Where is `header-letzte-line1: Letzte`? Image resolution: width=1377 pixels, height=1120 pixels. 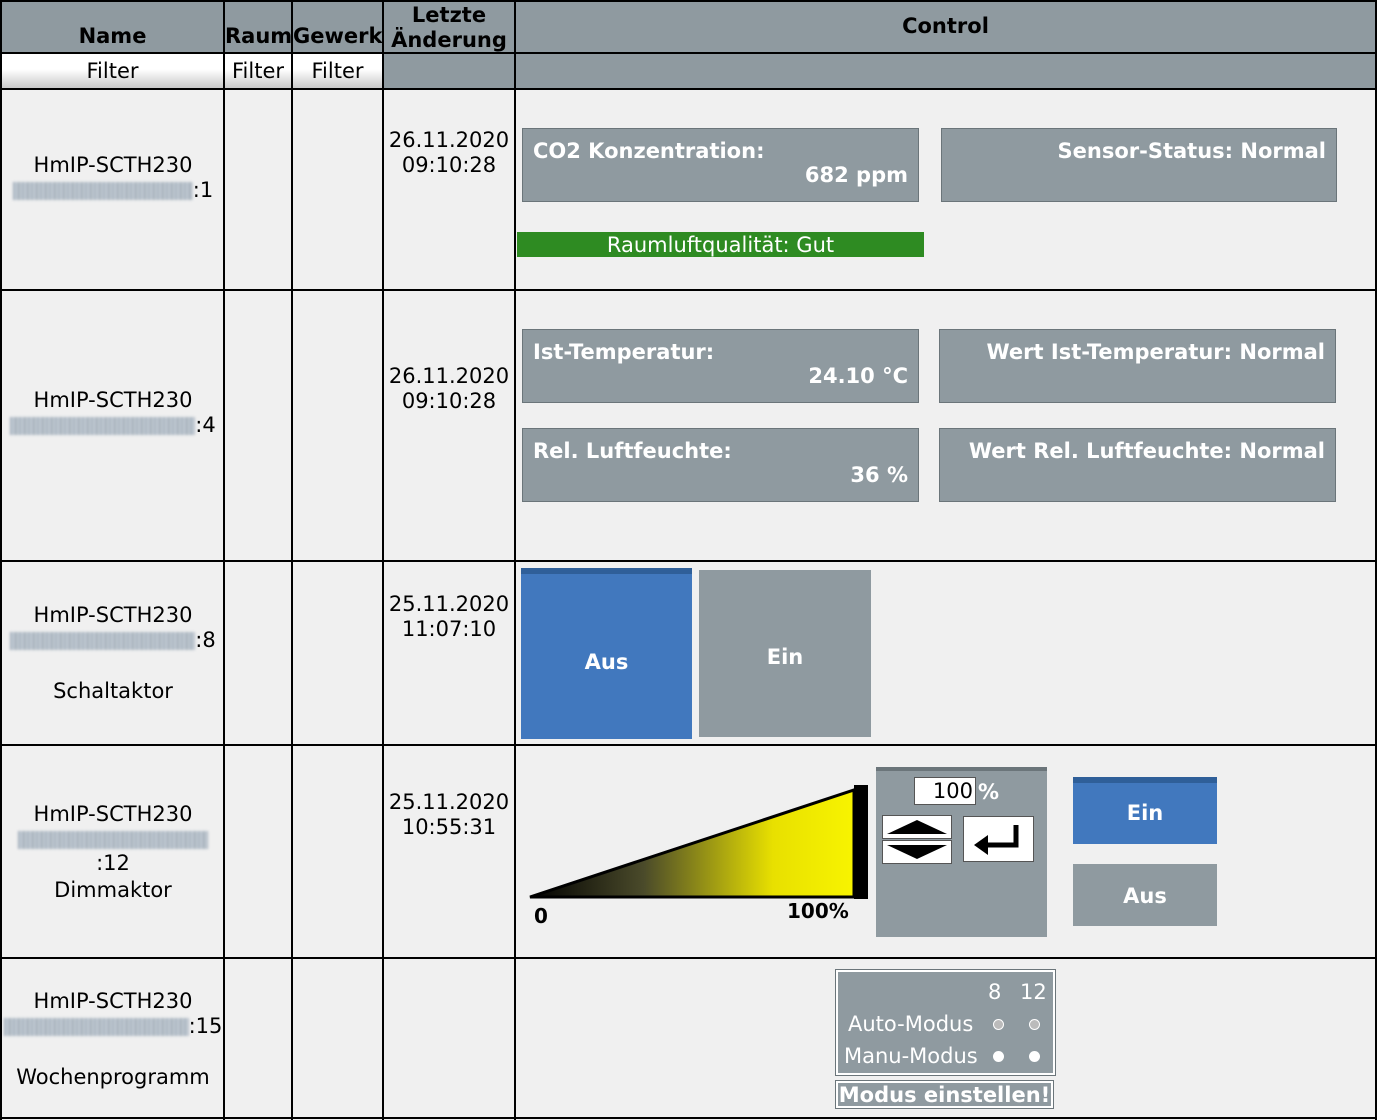 header-letzte-line1: Letzte is located at coordinates (449, 15).